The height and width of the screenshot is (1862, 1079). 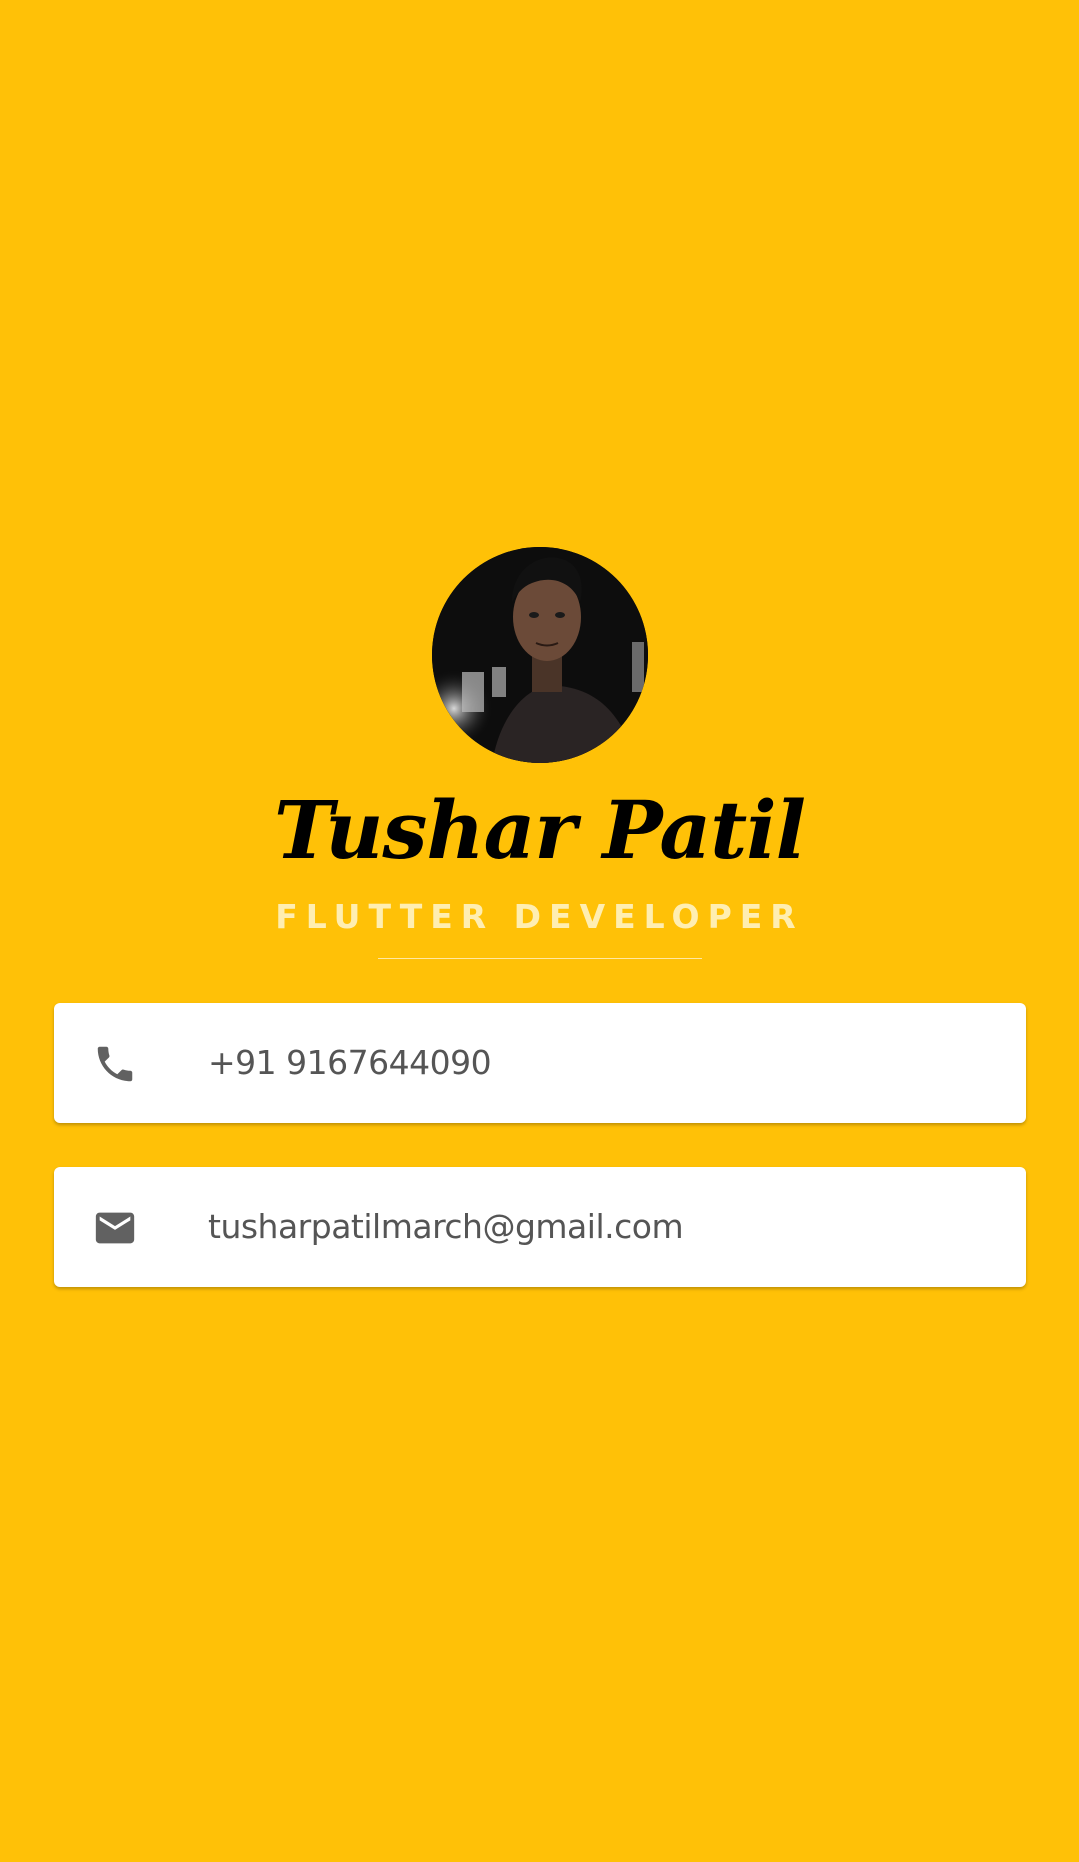 I want to click on email-card: tusharpatilmarch@gmail.com, so click(x=540, y=1227).